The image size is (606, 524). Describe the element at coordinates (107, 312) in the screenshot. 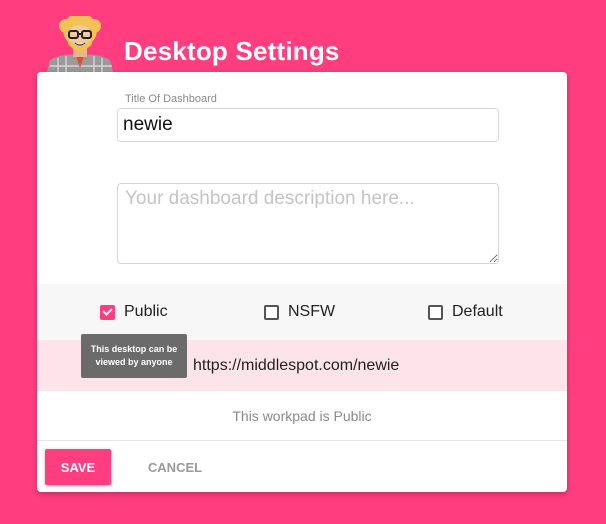

I see `public-checkbox` at that location.